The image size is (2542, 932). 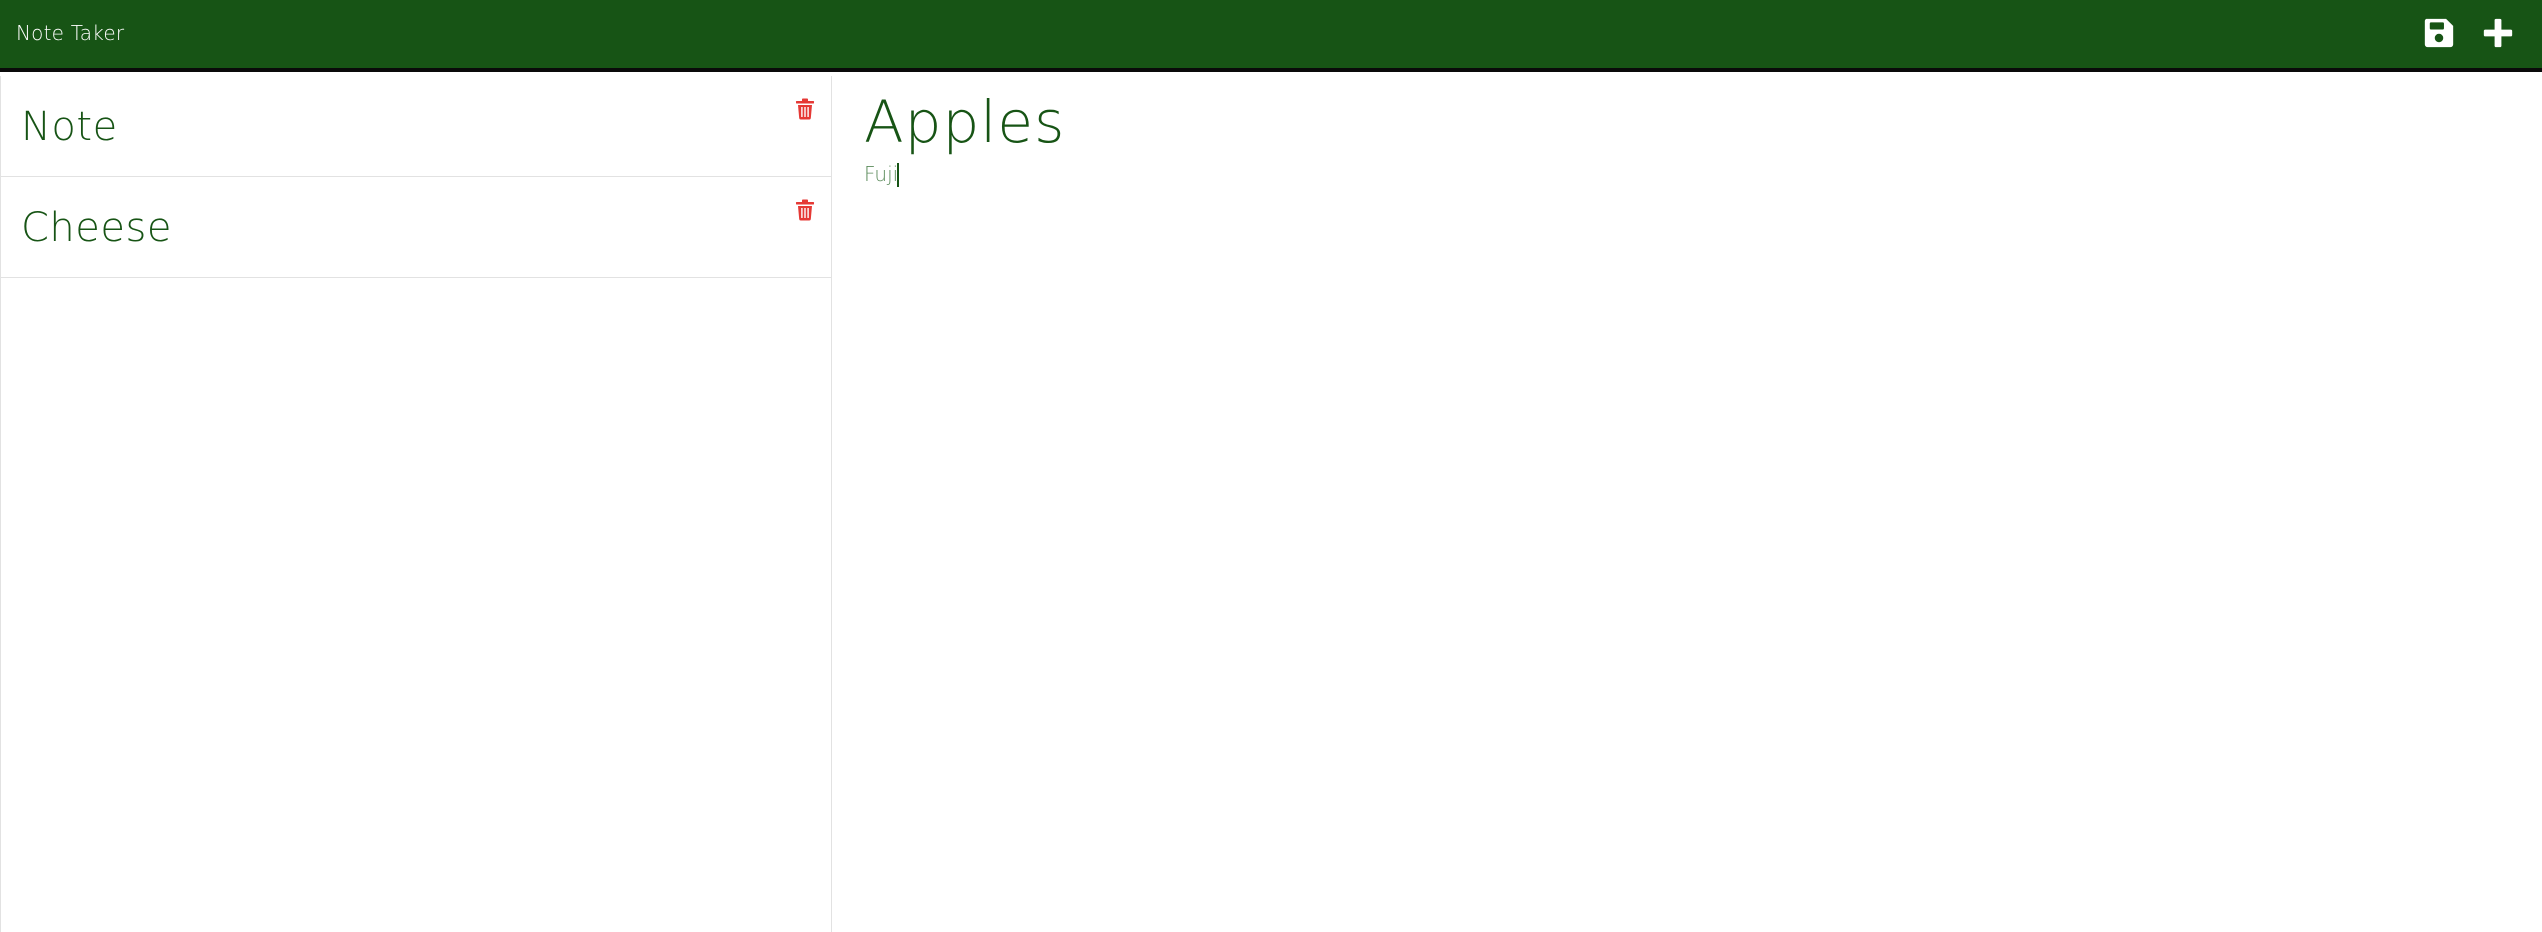 What do you see at coordinates (70, 33) in the screenshot?
I see `app-title: Note Taker` at bounding box center [70, 33].